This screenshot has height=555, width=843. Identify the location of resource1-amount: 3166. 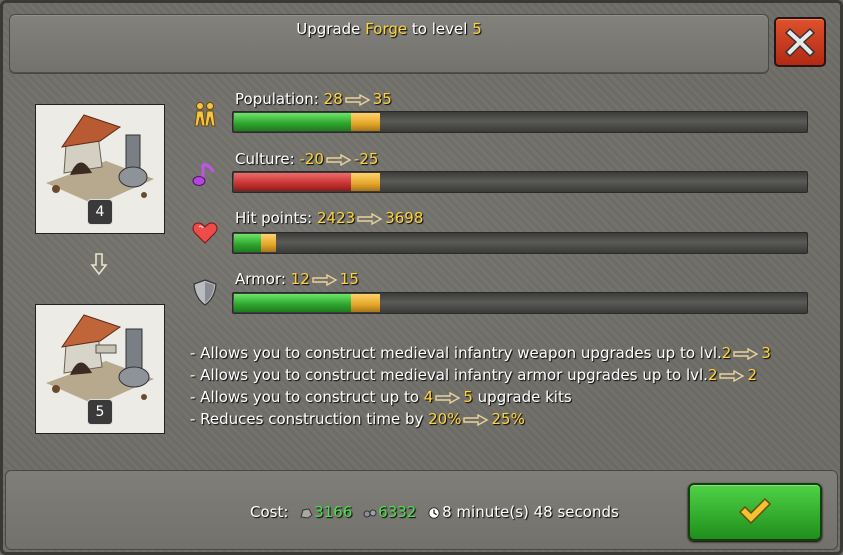
(333, 512).